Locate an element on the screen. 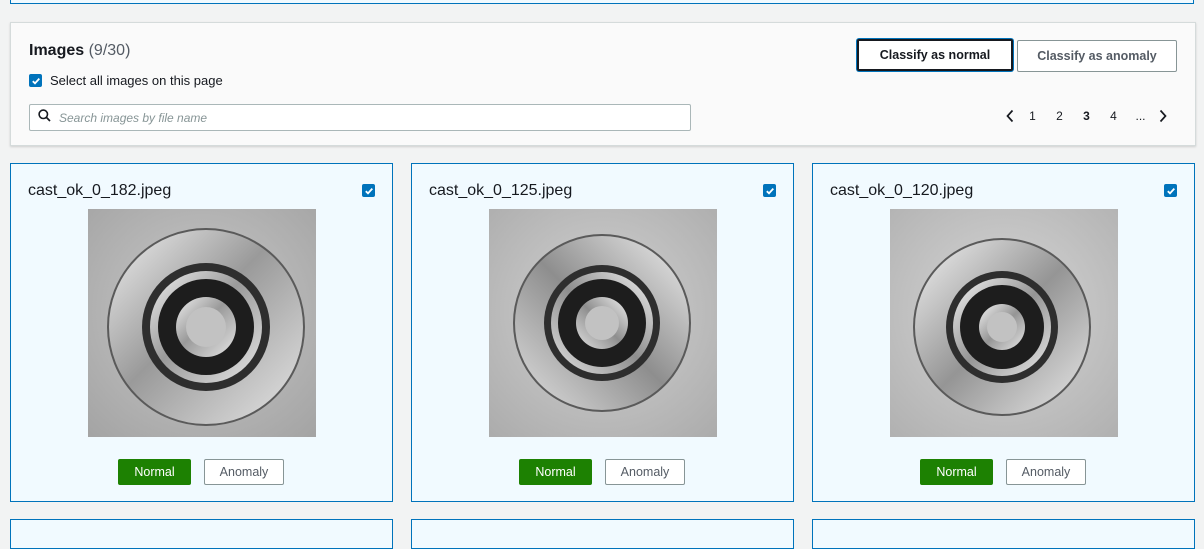 The image size is (1204, 549). chevron-right-icon is located at coordinates (1163, 116).